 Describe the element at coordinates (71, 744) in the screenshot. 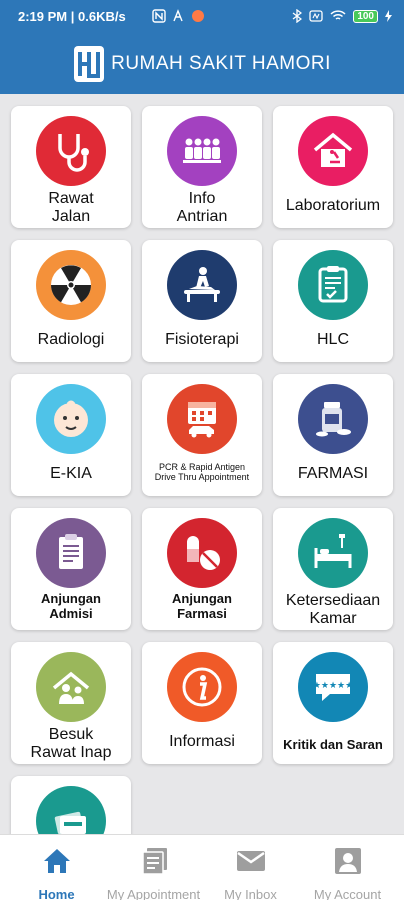

I see `menu-label: Besuk Rawat Inap` at that location.